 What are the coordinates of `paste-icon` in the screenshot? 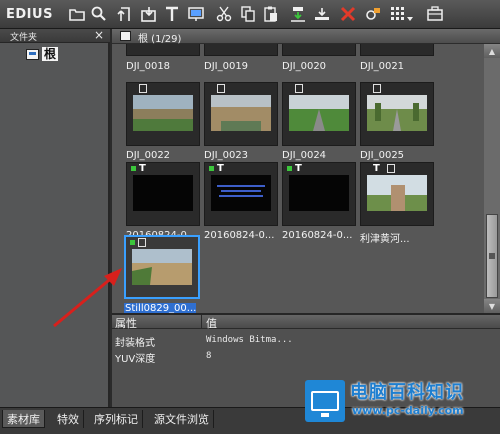 It's located at (271, 14).